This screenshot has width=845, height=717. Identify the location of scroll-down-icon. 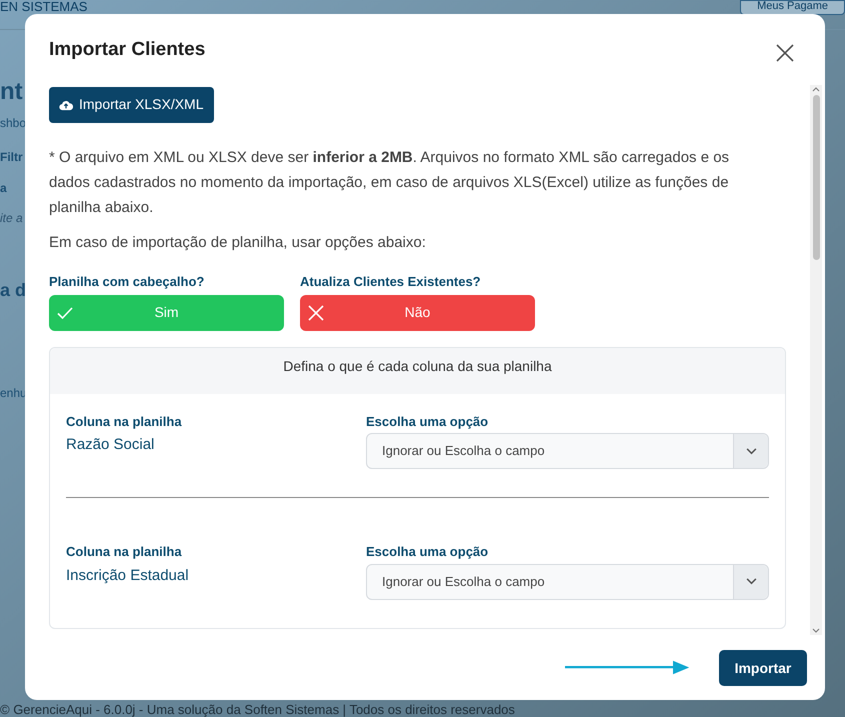
(816, 630).